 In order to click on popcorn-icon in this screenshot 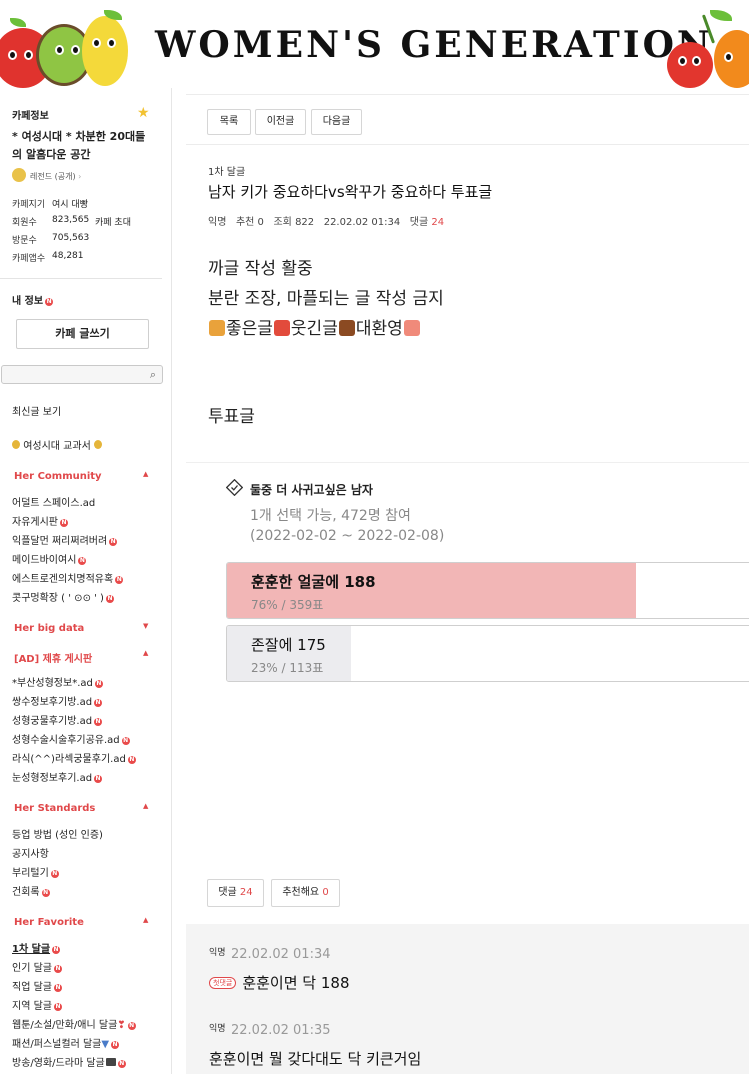, I will do `click(281, 328)`.